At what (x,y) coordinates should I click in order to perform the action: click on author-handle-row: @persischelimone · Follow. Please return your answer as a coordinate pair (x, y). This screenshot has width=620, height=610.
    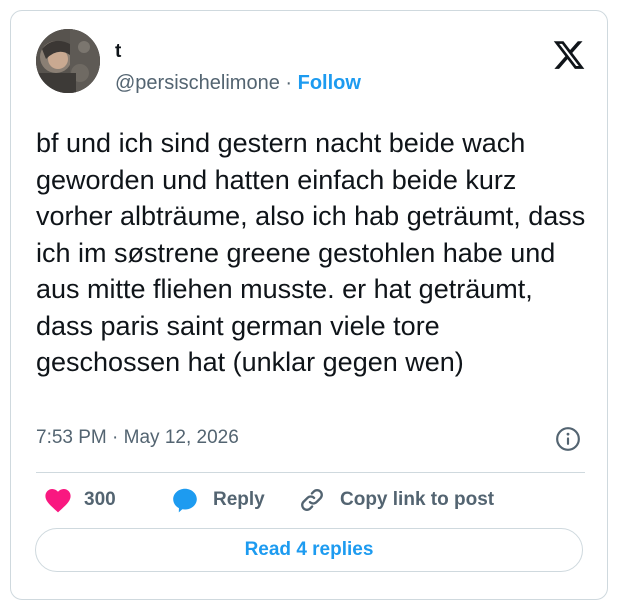
    Looking at the image, I should click on (238, 83).